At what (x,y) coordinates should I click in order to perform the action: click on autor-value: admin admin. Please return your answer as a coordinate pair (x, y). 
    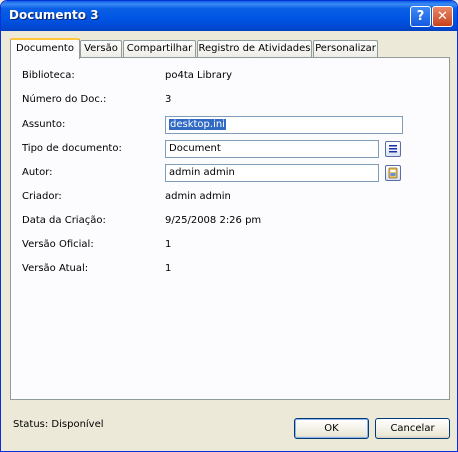
    Looking at the image, I should click on (202, 172).